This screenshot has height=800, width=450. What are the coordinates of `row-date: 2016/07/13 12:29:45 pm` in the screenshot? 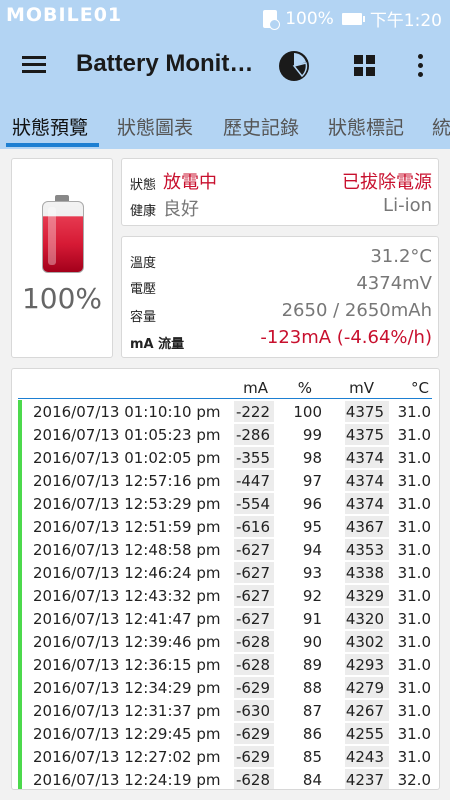 It's located at (127, 734).